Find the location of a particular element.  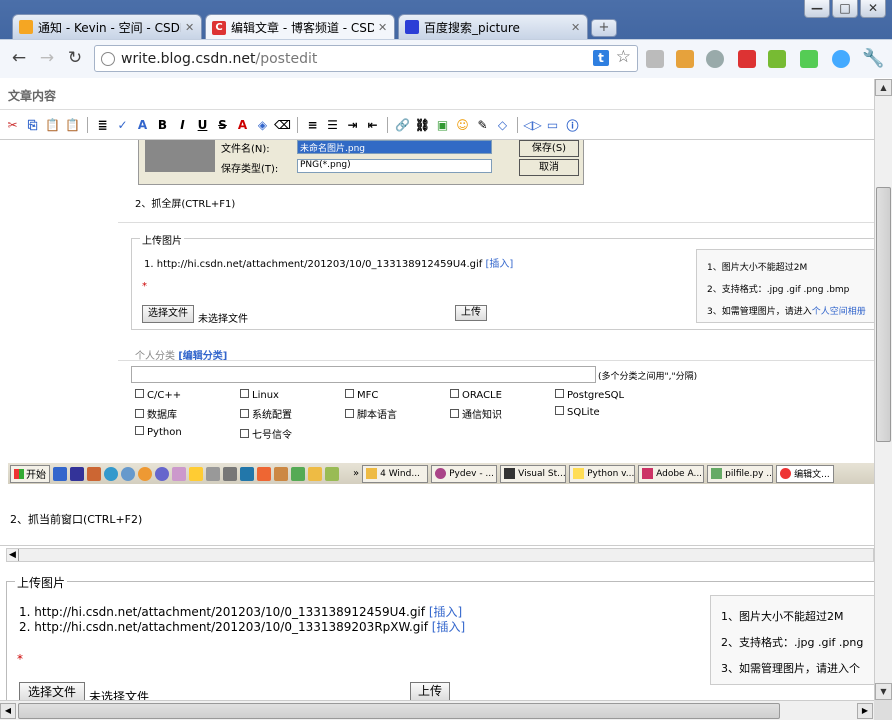

translate-icon: t is located at coordinates (601, 58).